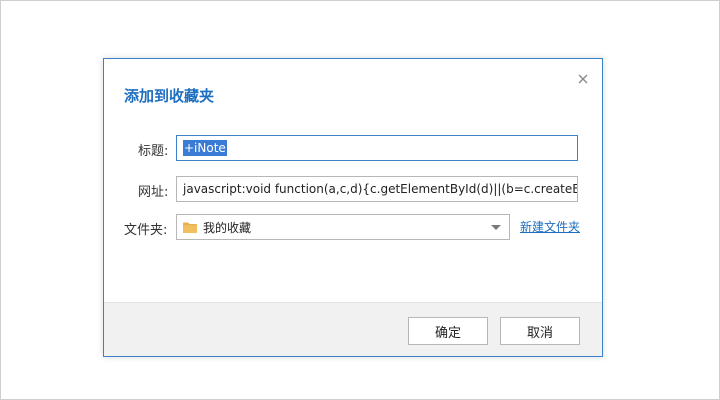 The width and height of the screenshot is (720, 400). I want to click on title-input-value: +iNote, so click(205, 148).